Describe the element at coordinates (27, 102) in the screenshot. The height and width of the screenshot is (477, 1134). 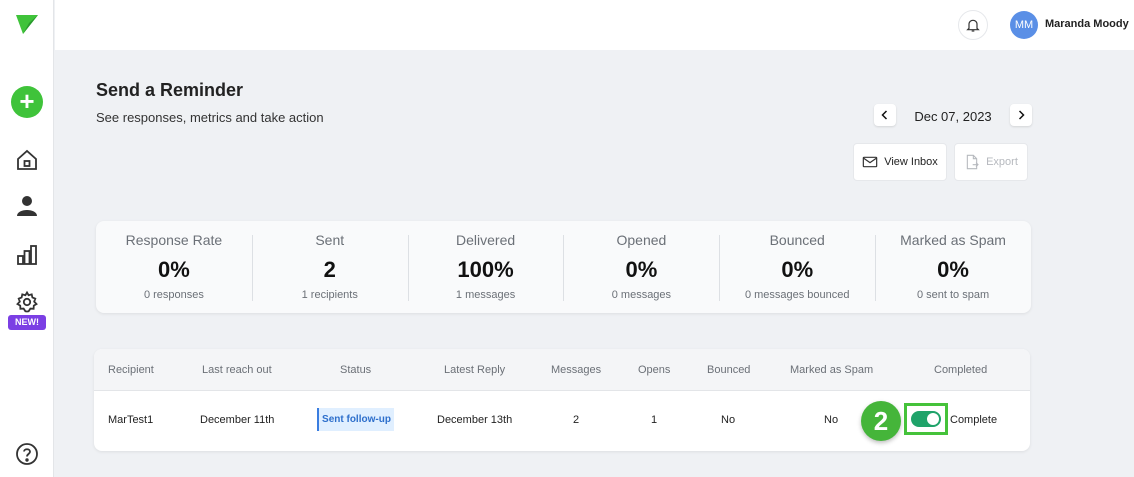
I see `add-button: +` at that location.